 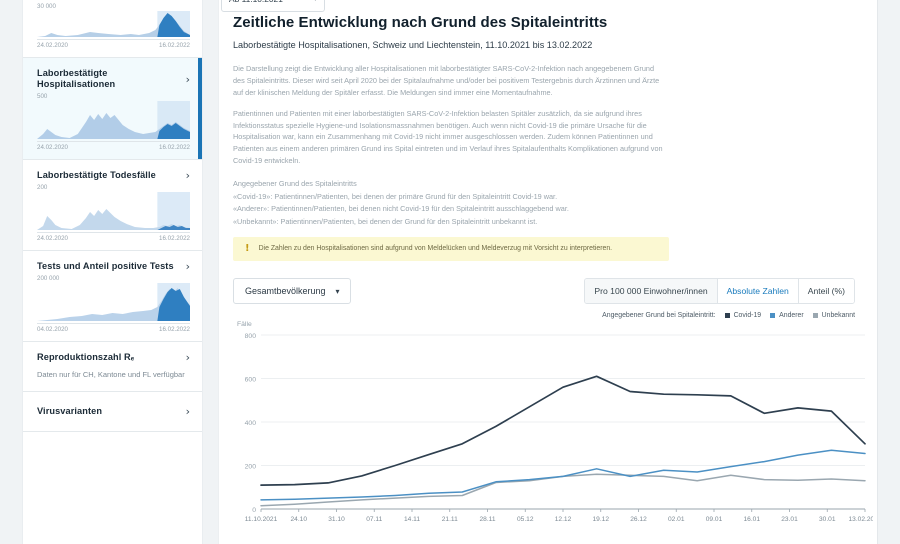 I want to click on mini-chart-hospitalisationen, so click(x=113, y=120).